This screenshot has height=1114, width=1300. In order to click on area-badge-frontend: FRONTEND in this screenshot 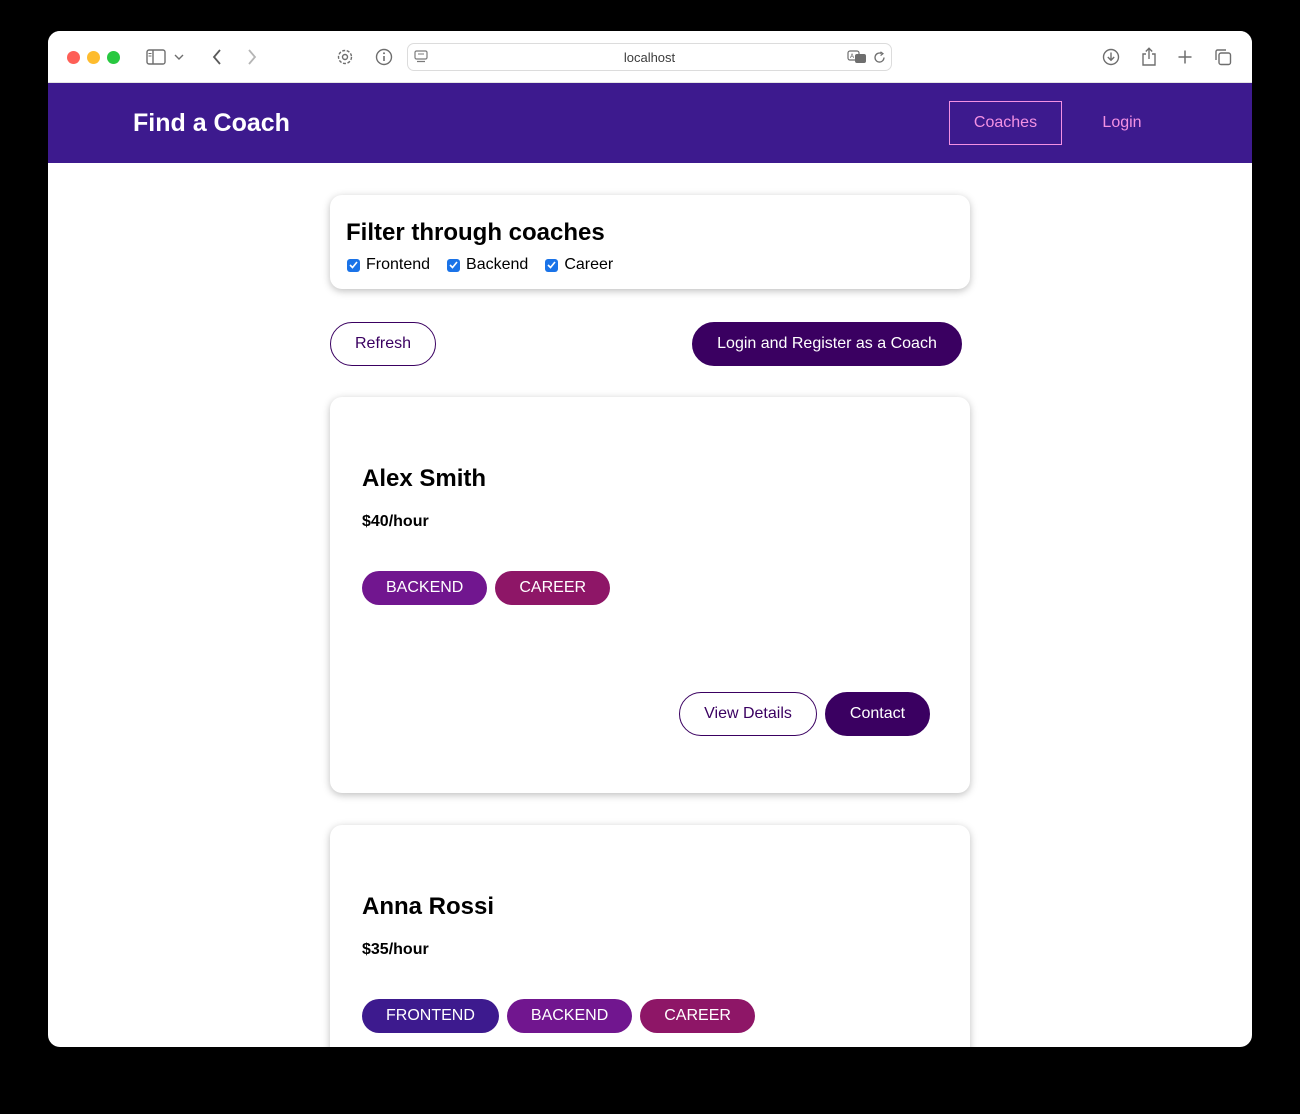, I will do `click(430, 1016)`.